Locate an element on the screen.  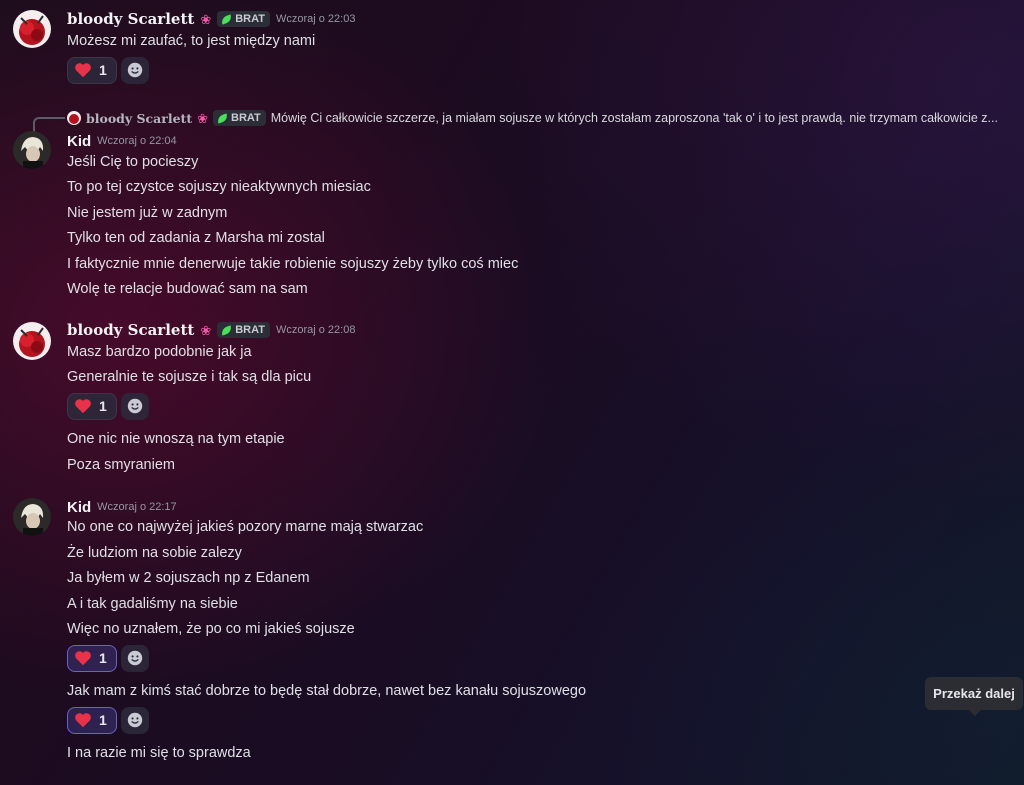
message-header: Kid Wczoraj o 22:17 is located at coordinates (122, 507).